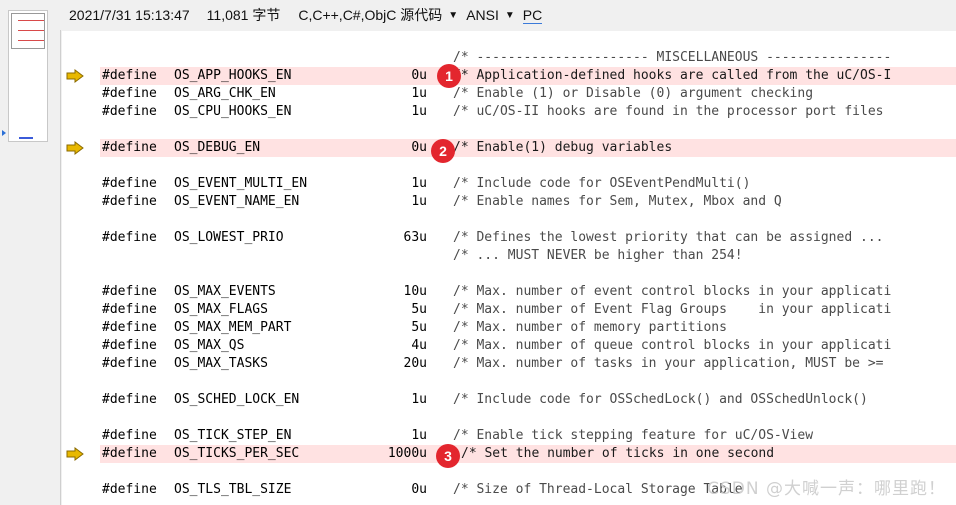  What do you see at coordinates (241, 183) in the screenshot?
I see `macro-name: OS_EVENT_MULTI_EN` at bounding box center [241, 183].